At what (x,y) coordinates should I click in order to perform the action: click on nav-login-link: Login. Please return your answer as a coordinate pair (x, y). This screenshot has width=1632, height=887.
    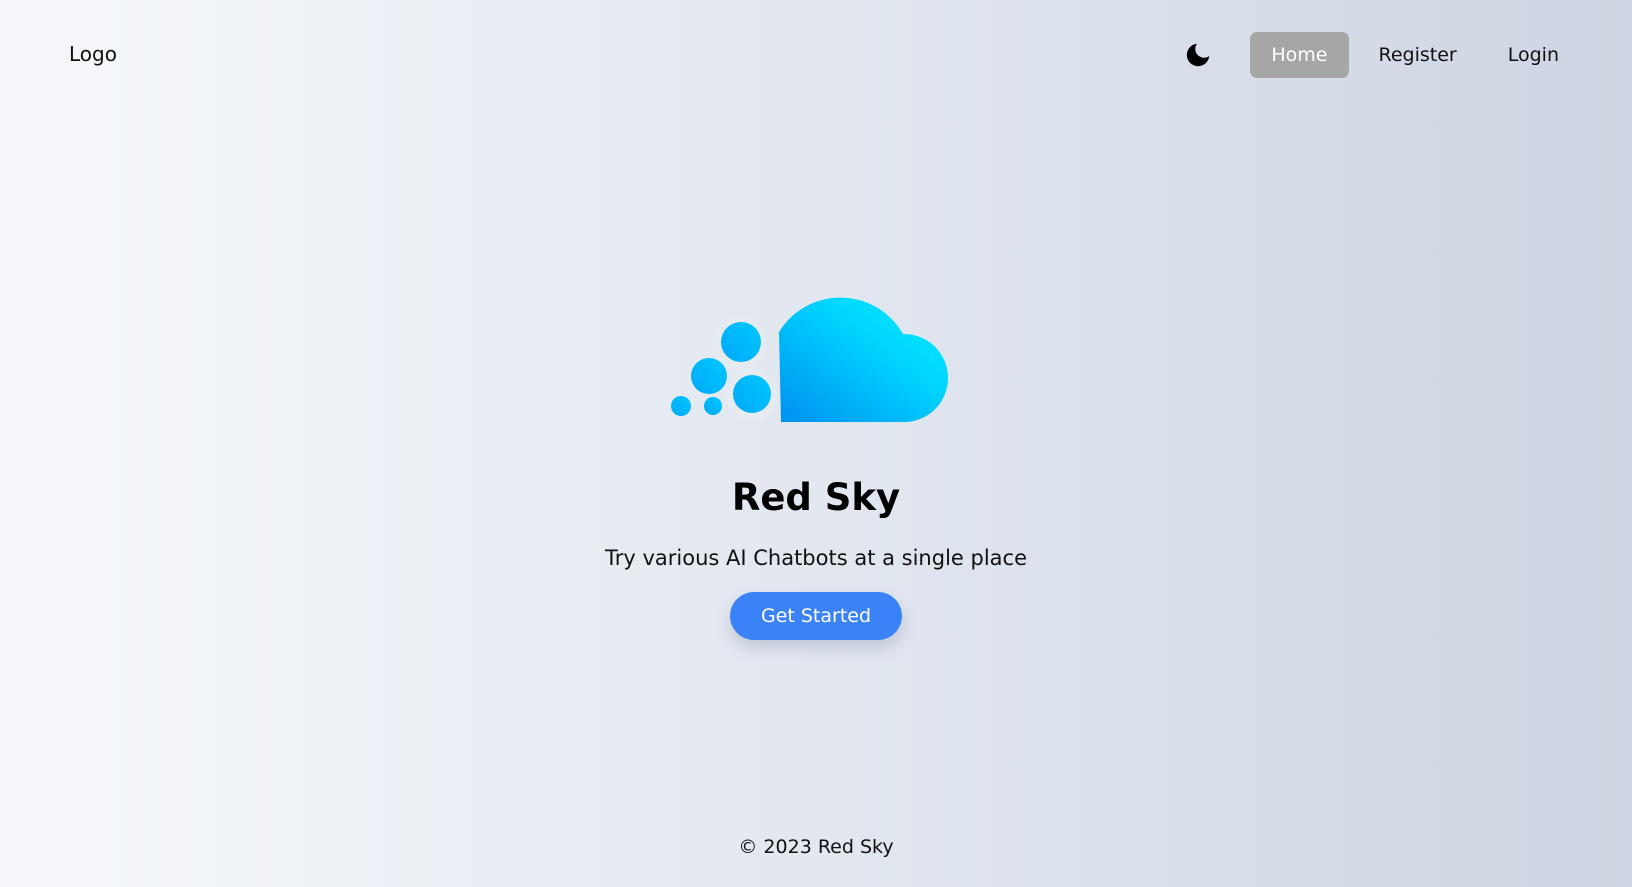
    Looking at the image, I should click on (1533, 55).